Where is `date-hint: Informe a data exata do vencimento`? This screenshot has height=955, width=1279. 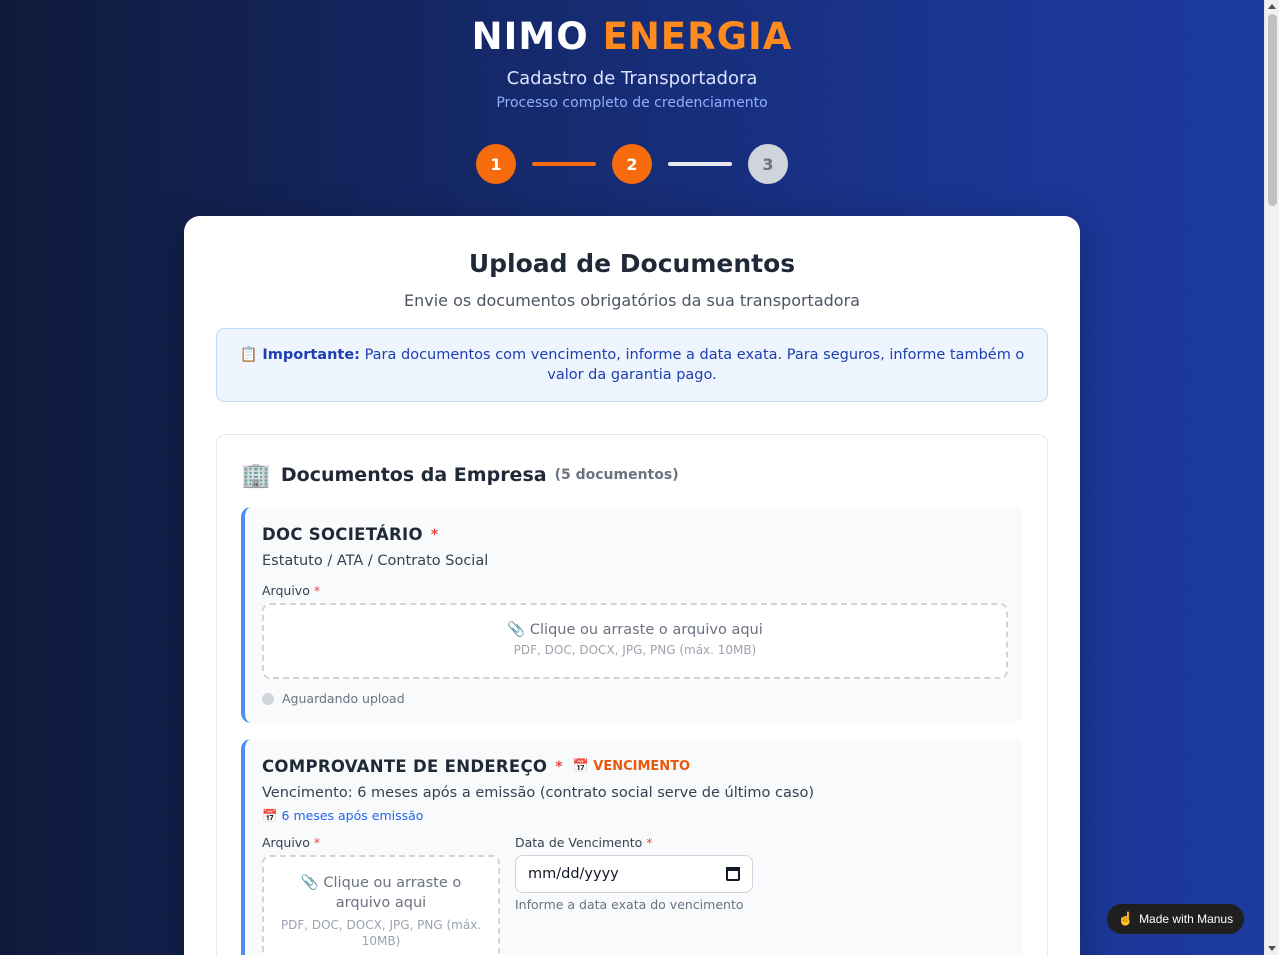
date-hint: Informe a data exata do vencimento is located at coordinates (629, 904).